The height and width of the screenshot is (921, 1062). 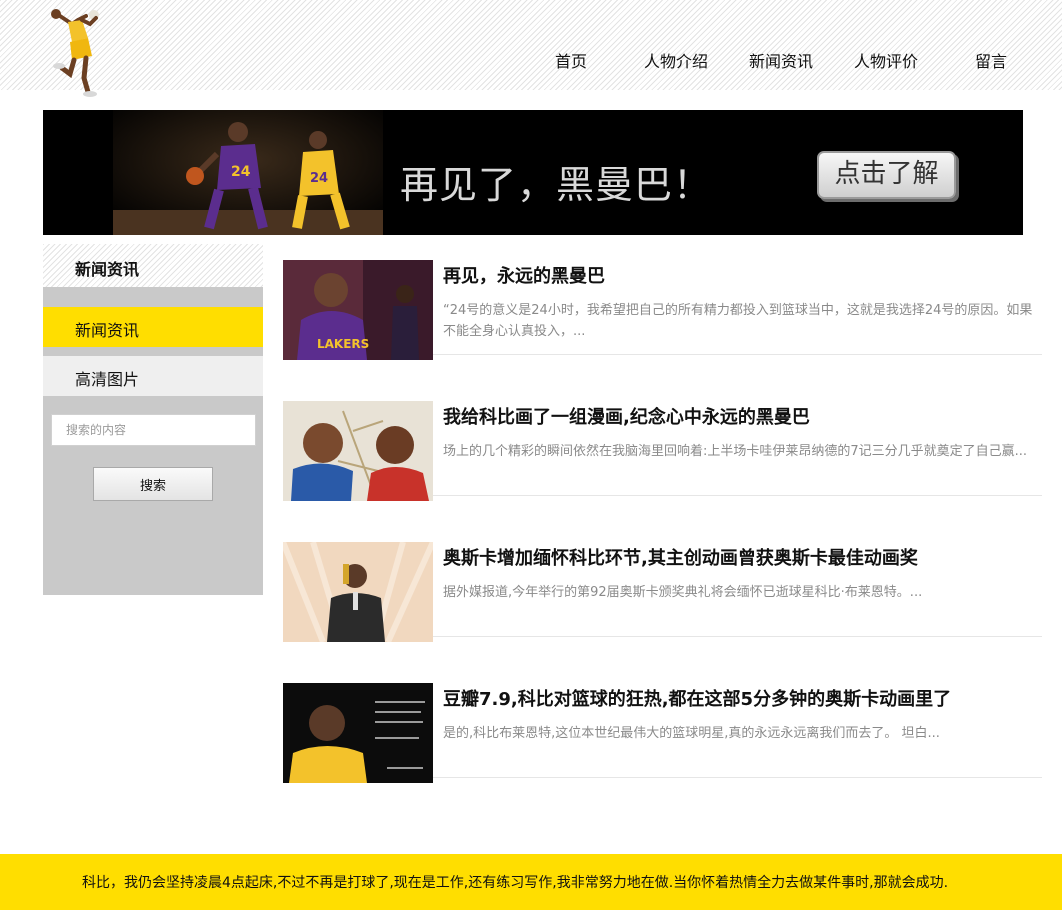 I want to click on article-title: 奥斯卡增加缅怀科比环节,其主创动画曾获奥斯卡最佳动画奖, so click(x=680, y=557).